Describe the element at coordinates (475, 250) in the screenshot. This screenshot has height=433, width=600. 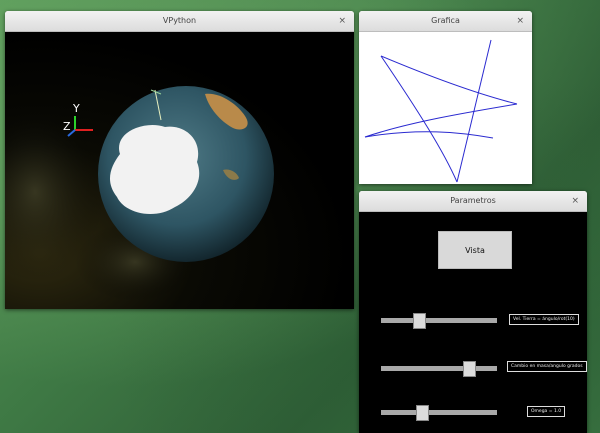
I see `vista-button: Vista` at that location.